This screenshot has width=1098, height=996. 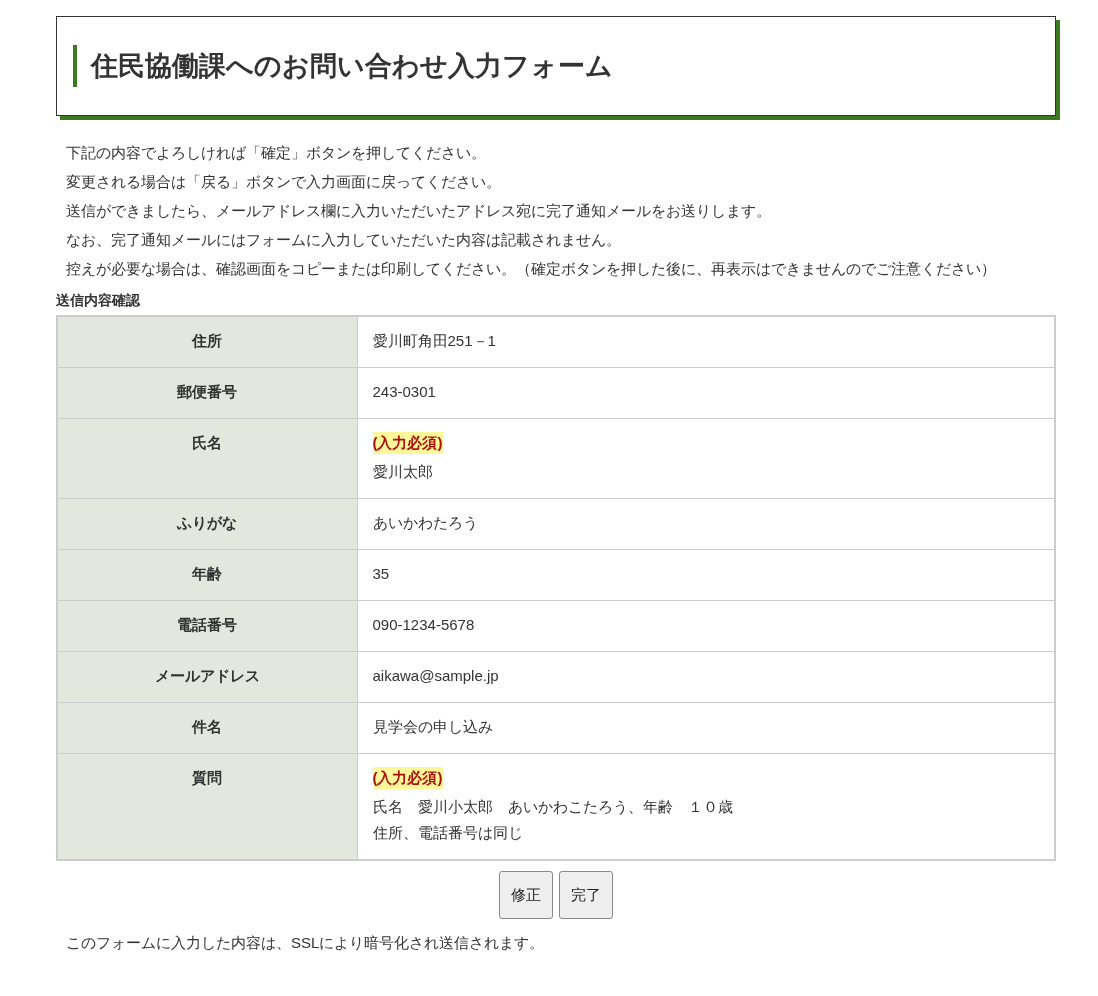 I want to click on value-text: 35, so click(x=381, y=573).